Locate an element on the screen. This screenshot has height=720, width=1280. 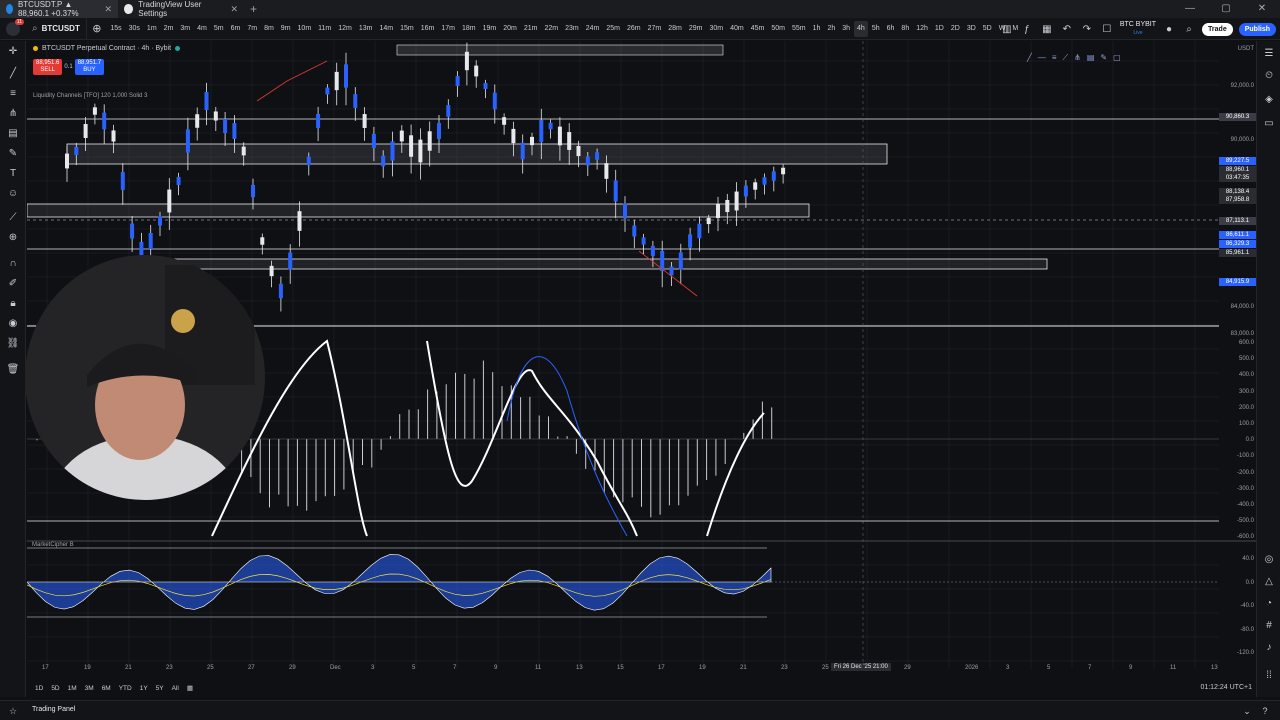
interval-20m: 20m is located at coordinates (510, 29).